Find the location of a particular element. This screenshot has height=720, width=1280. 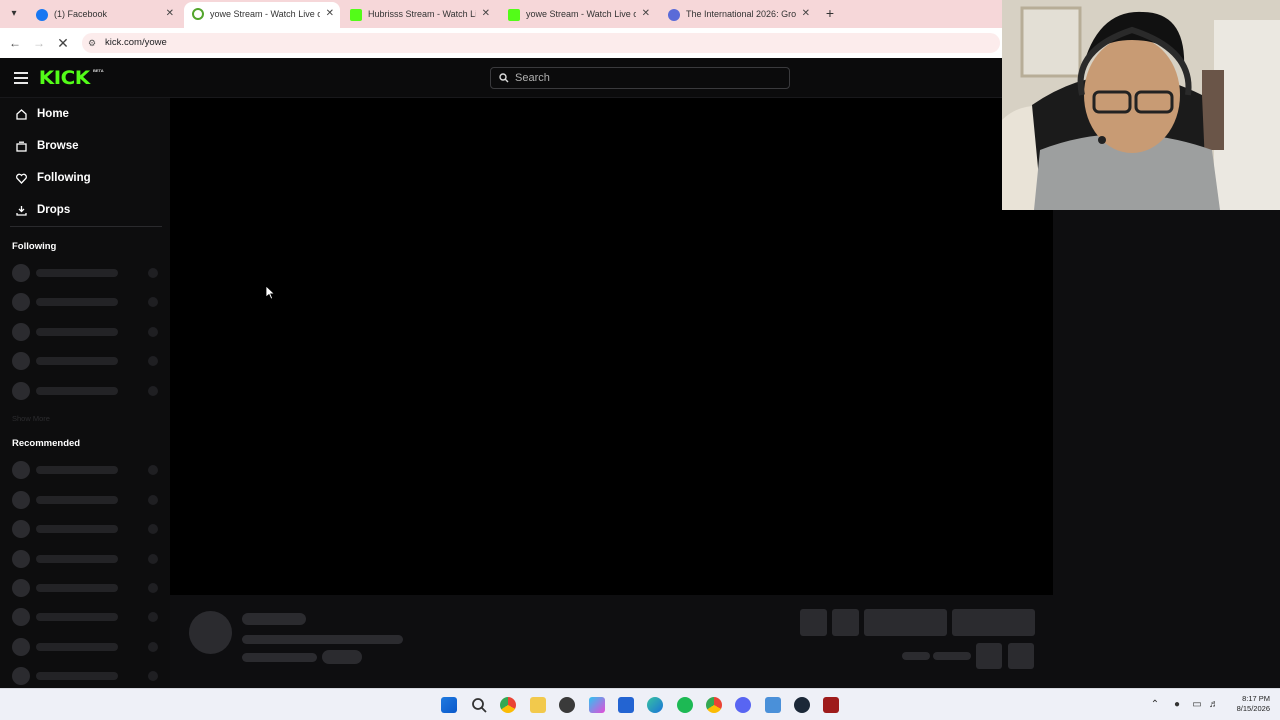

channel-name-skeleton is located at coordinates (274, 619).